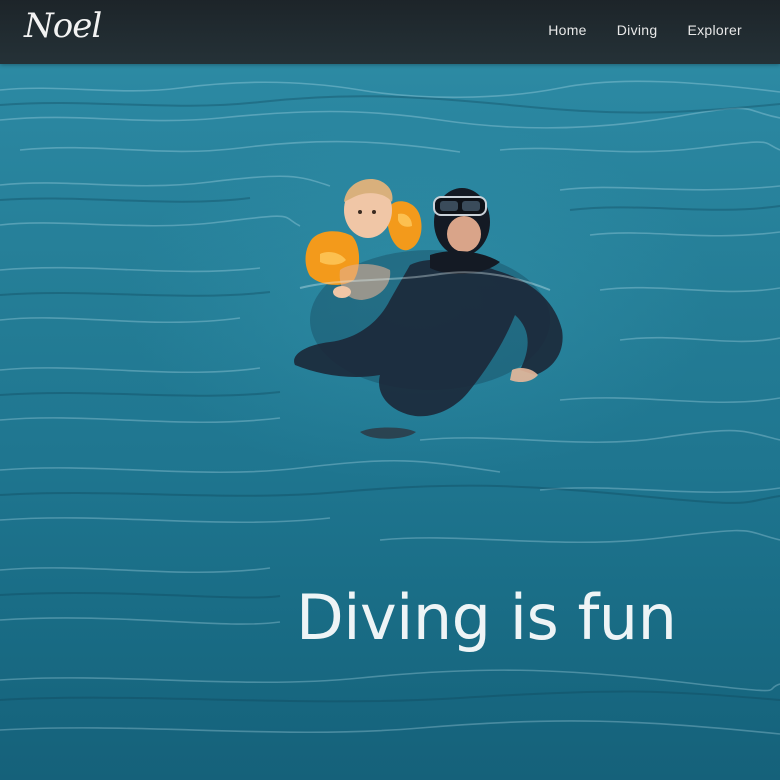  I want to click on top-navbar: Noel Home Diving Explorer, so click(390, 32).